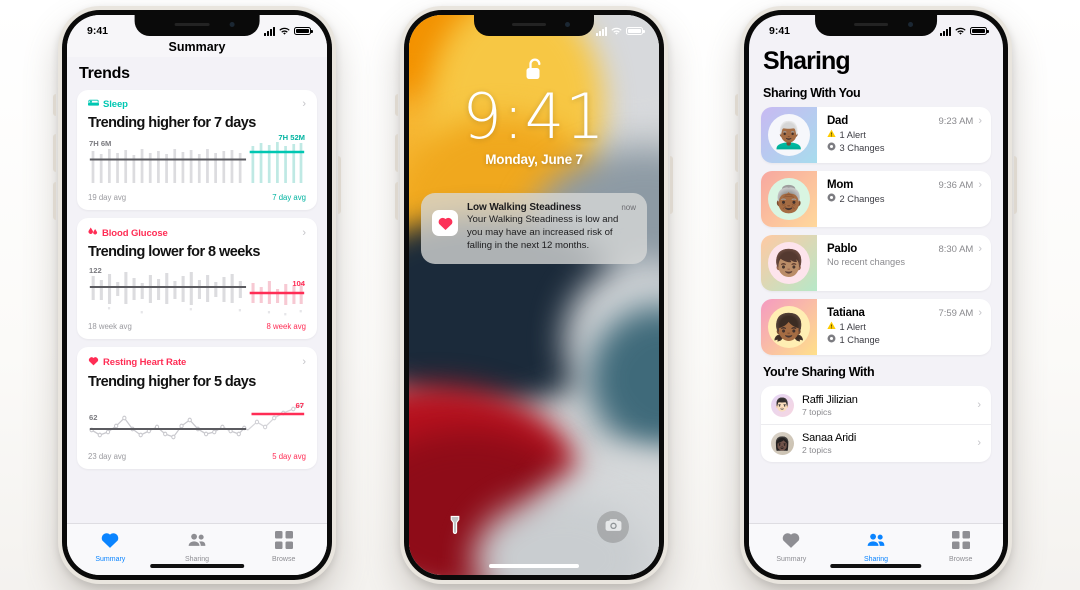  I want to click on avatar: 👧🏾, so click(789, 327).